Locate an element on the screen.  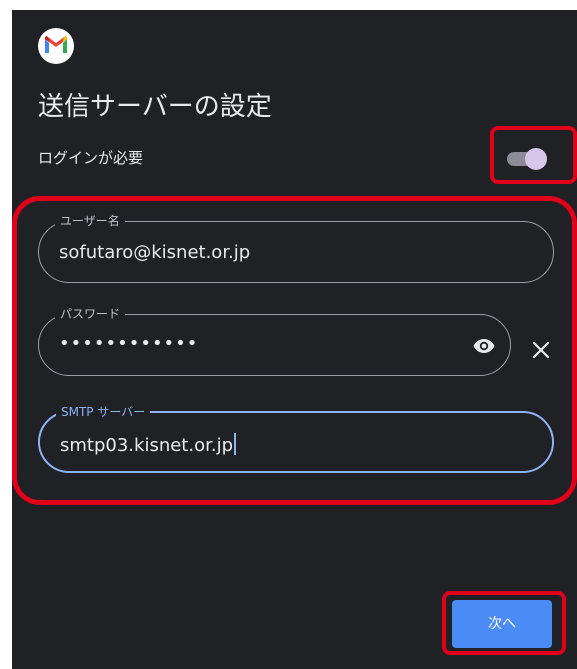
toggle-thumb is located at coordinates (536, 159).